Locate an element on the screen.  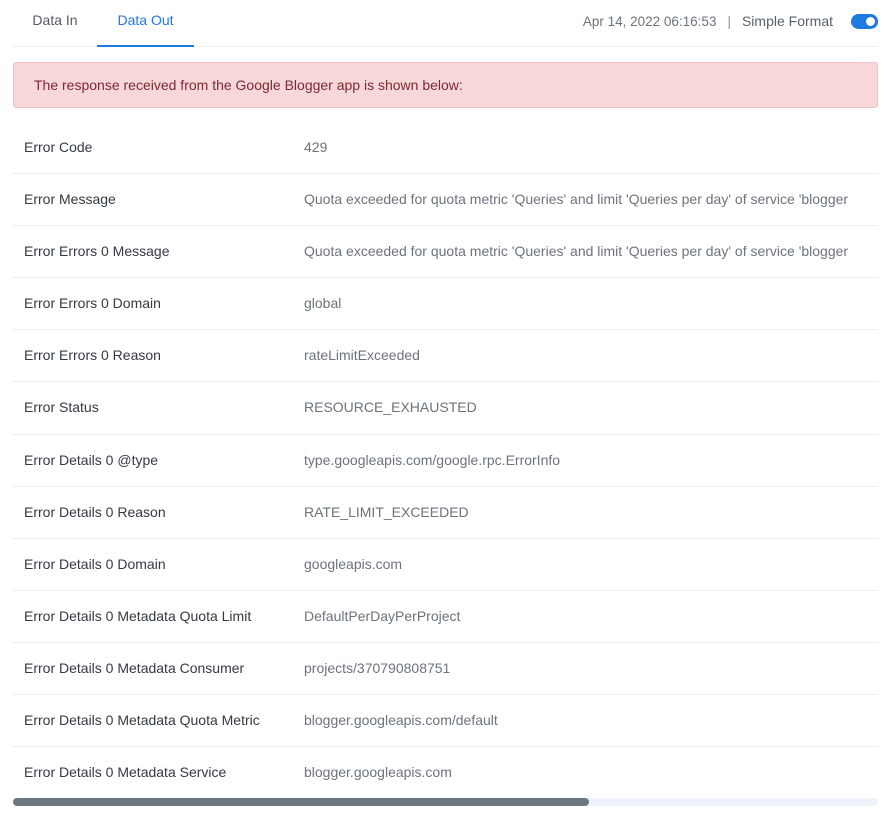
row-value: googleapis.com is located at coordinates (353, 563).